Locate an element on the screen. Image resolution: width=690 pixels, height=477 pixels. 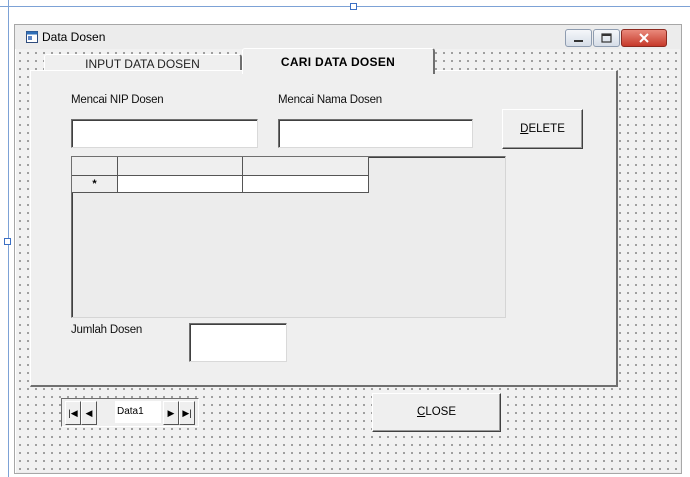
first-record-button: |◀ is located at coordinates (73, 413).